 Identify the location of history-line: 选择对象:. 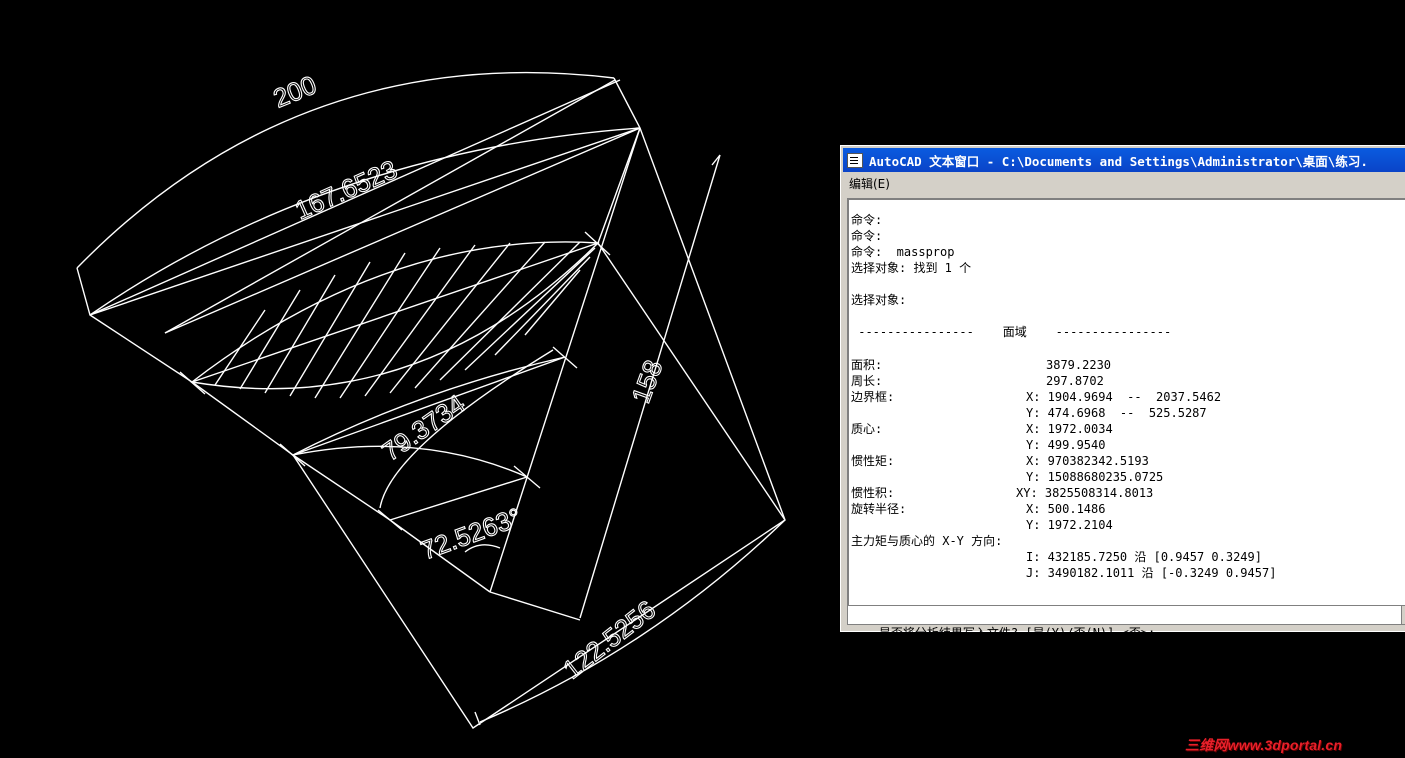
(878, 300).